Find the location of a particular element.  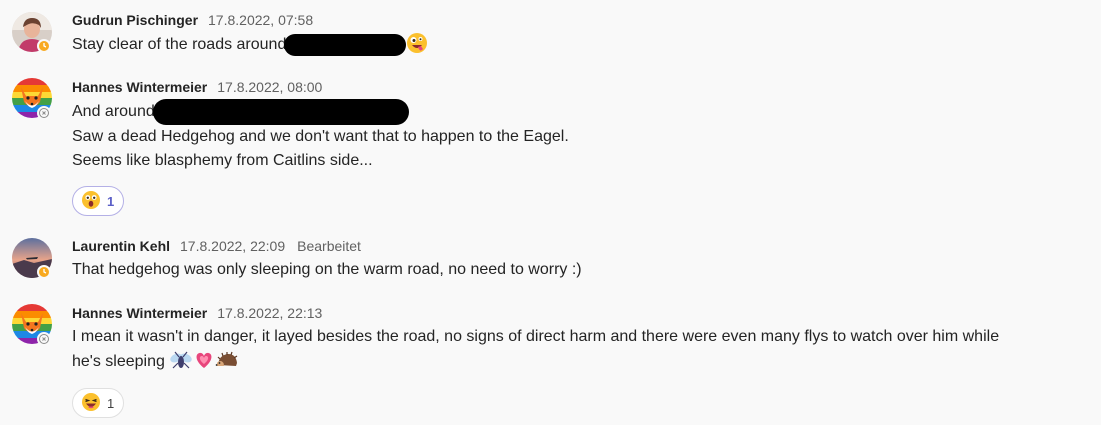

timestamp: 17.8.2022, 07:58 is located at coordinates (261, 20).